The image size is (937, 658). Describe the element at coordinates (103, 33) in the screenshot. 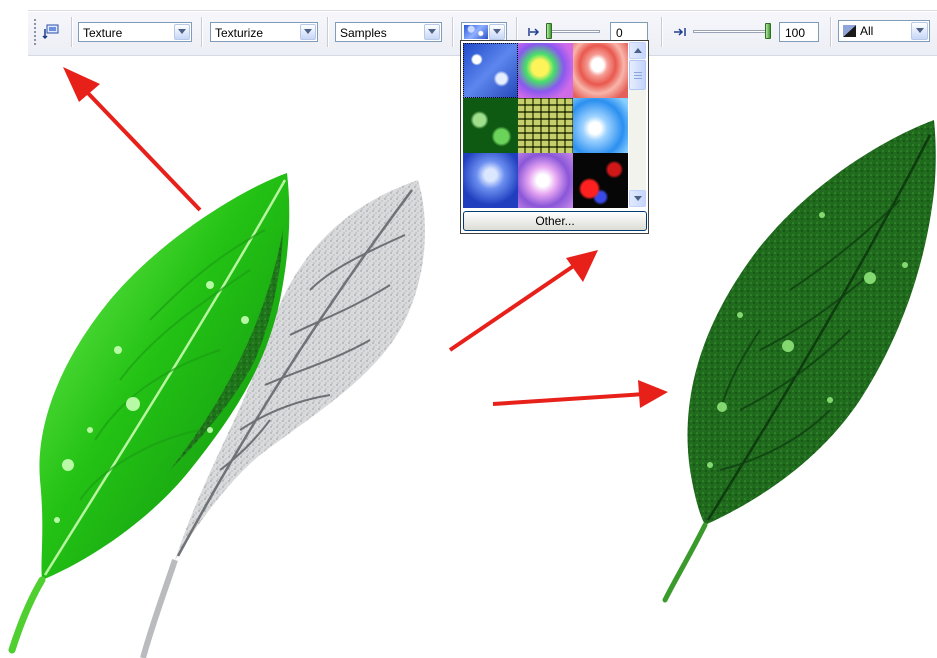

I see `fill-type-value: Texture` at that location.